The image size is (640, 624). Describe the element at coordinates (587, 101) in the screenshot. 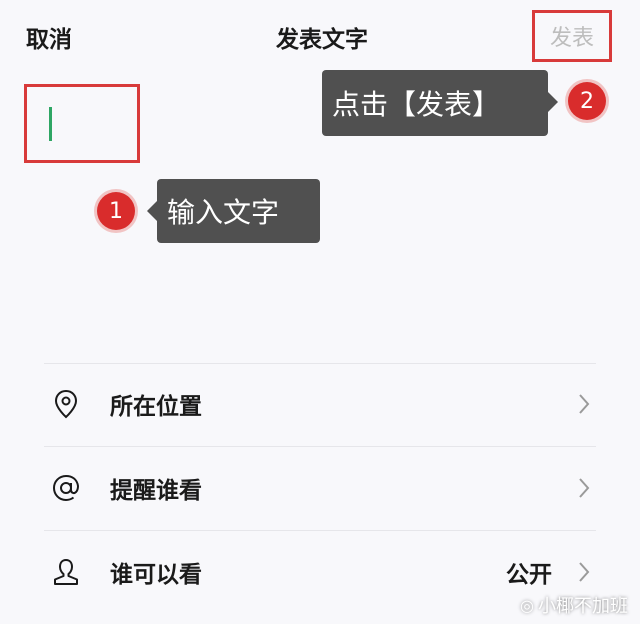

I see `step-badge-2: 2` at that location.